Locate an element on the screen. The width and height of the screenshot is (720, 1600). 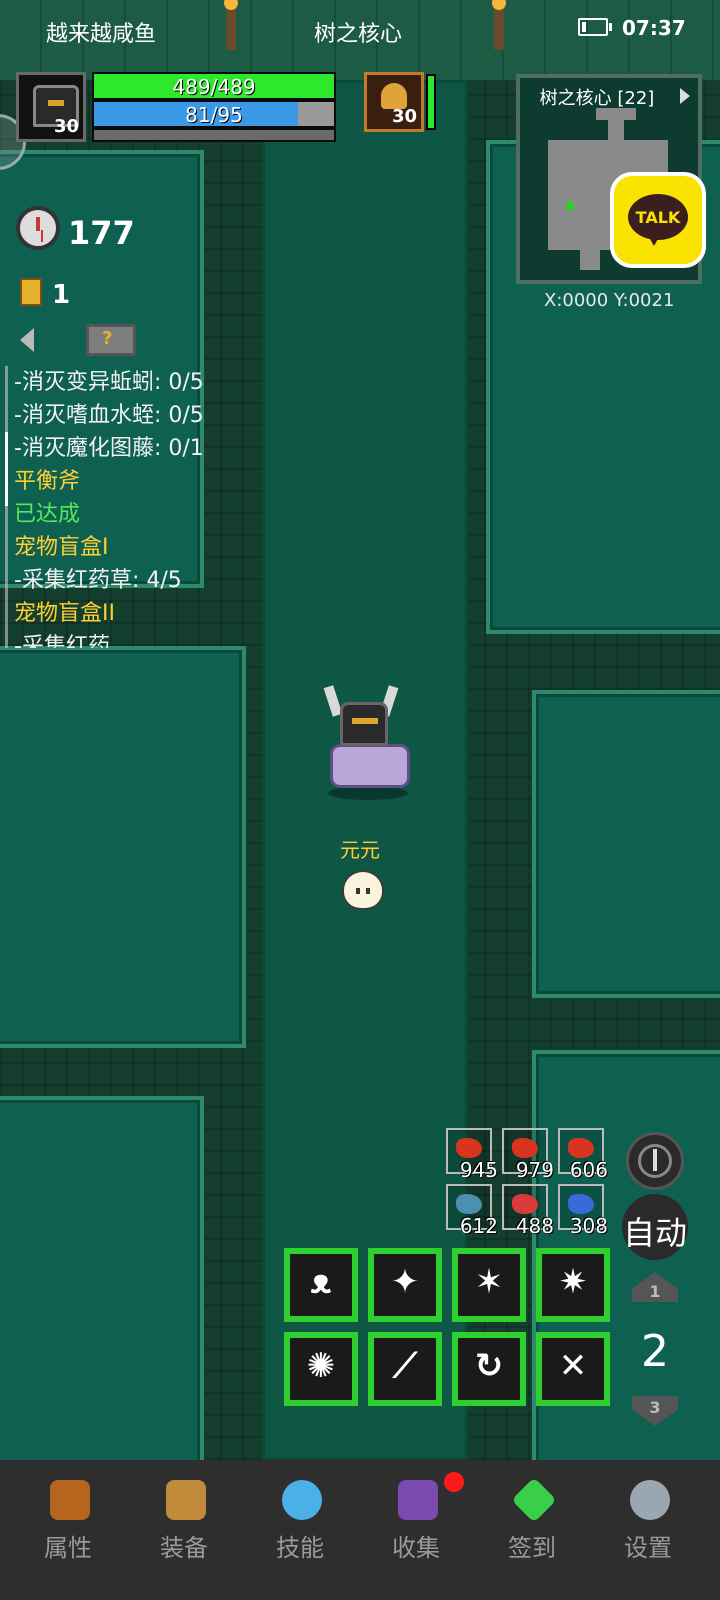
quest-status: 已达成 is located at coordinates (47, 514).